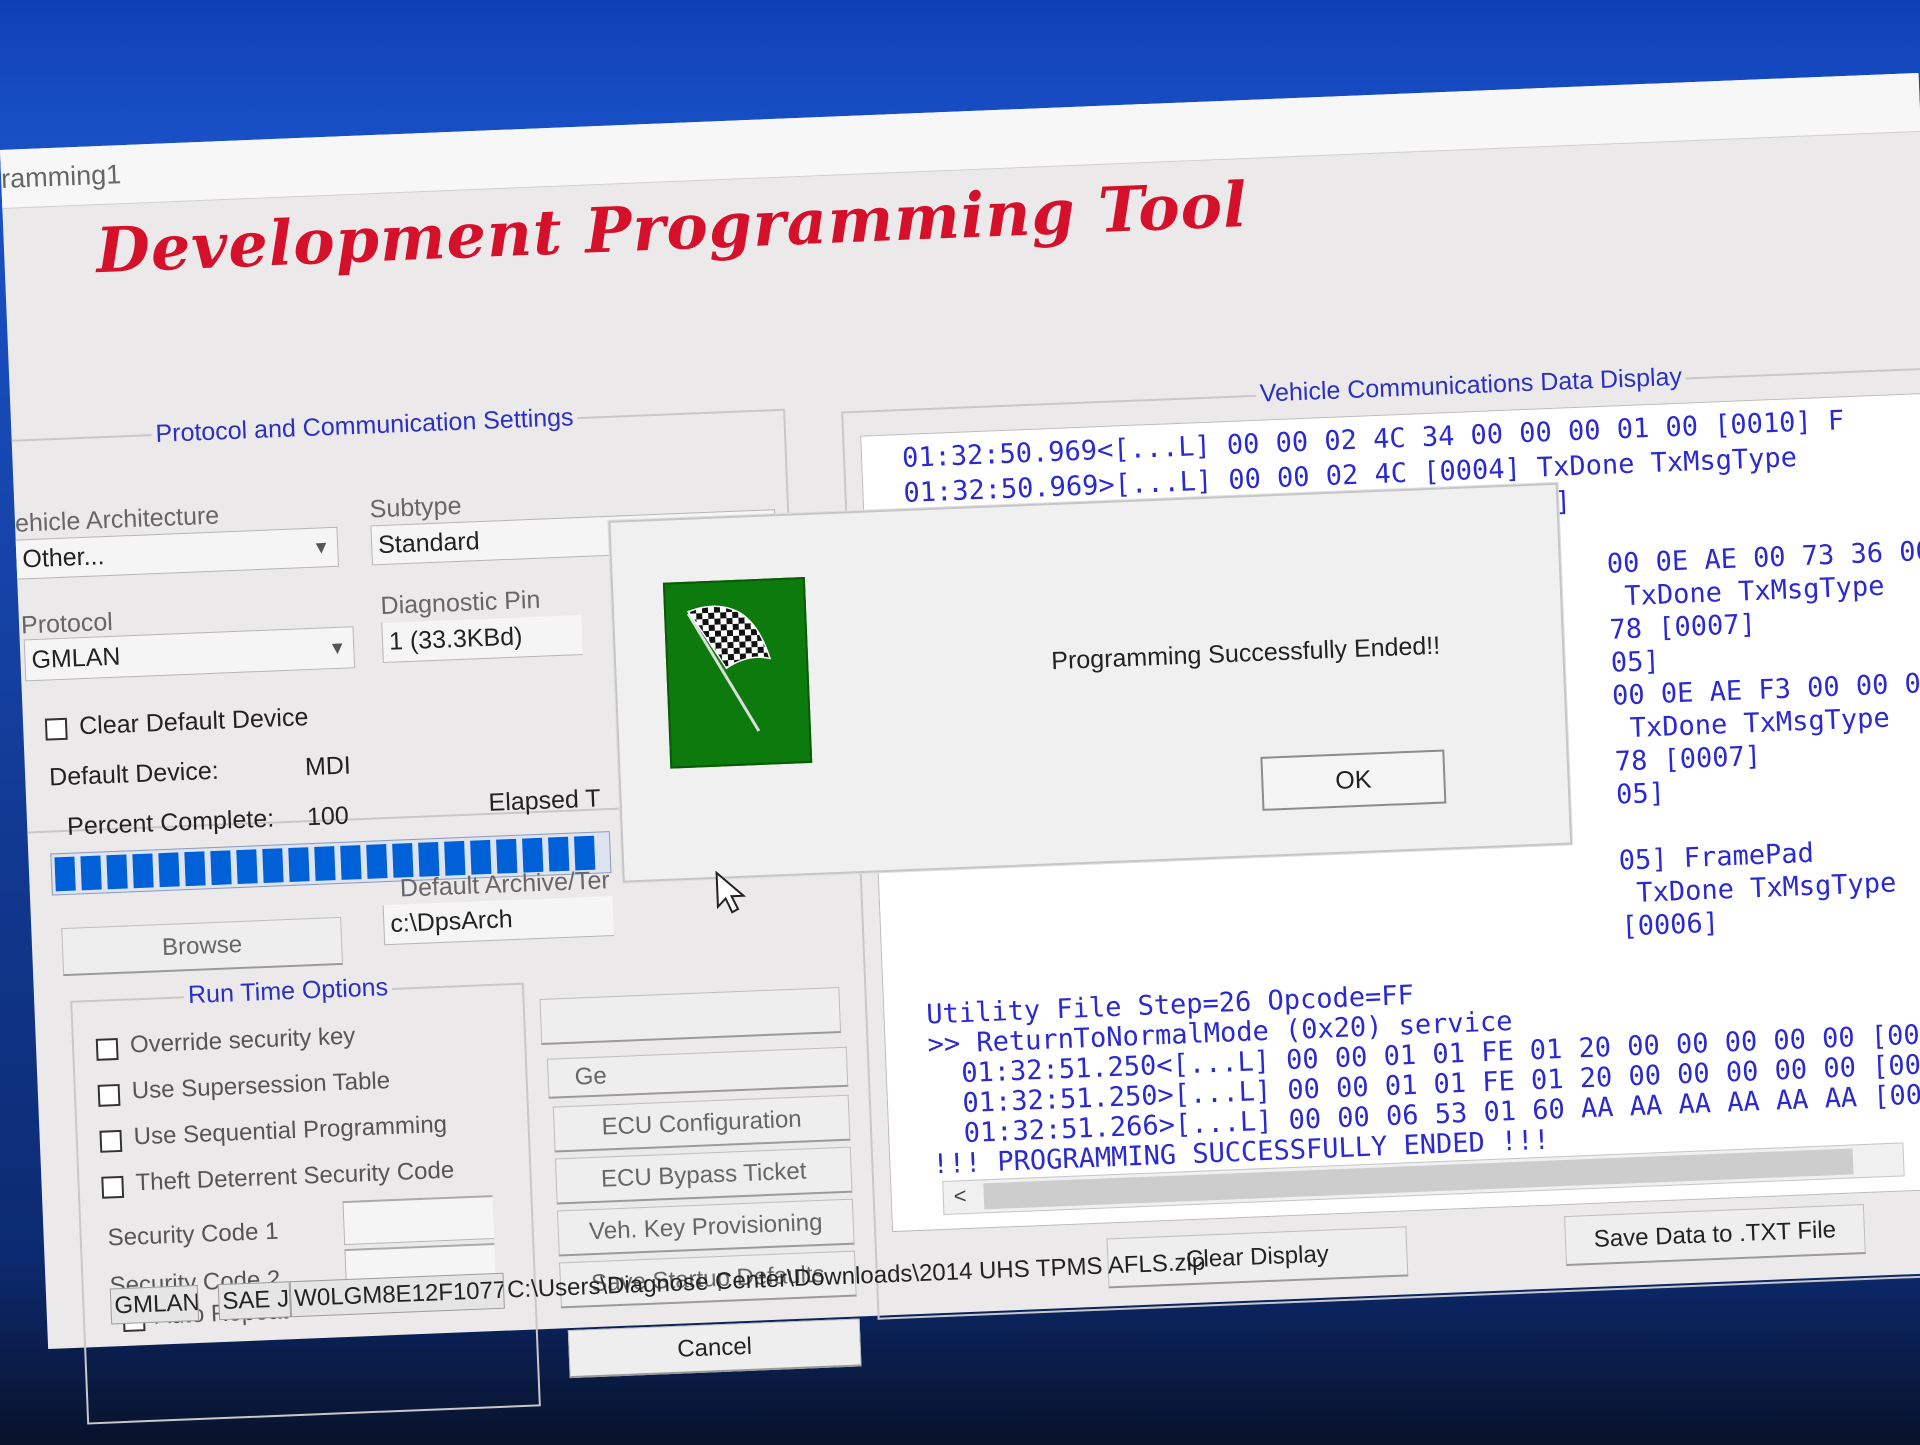 The width and height of the screenshot is (1920, 1445). What do you see at coordinates (703, 1175) in the screenshot?
I see `ecu-bypass-ticket-button: ECU Bypass Ticket` at bounding box center [703, 1175].